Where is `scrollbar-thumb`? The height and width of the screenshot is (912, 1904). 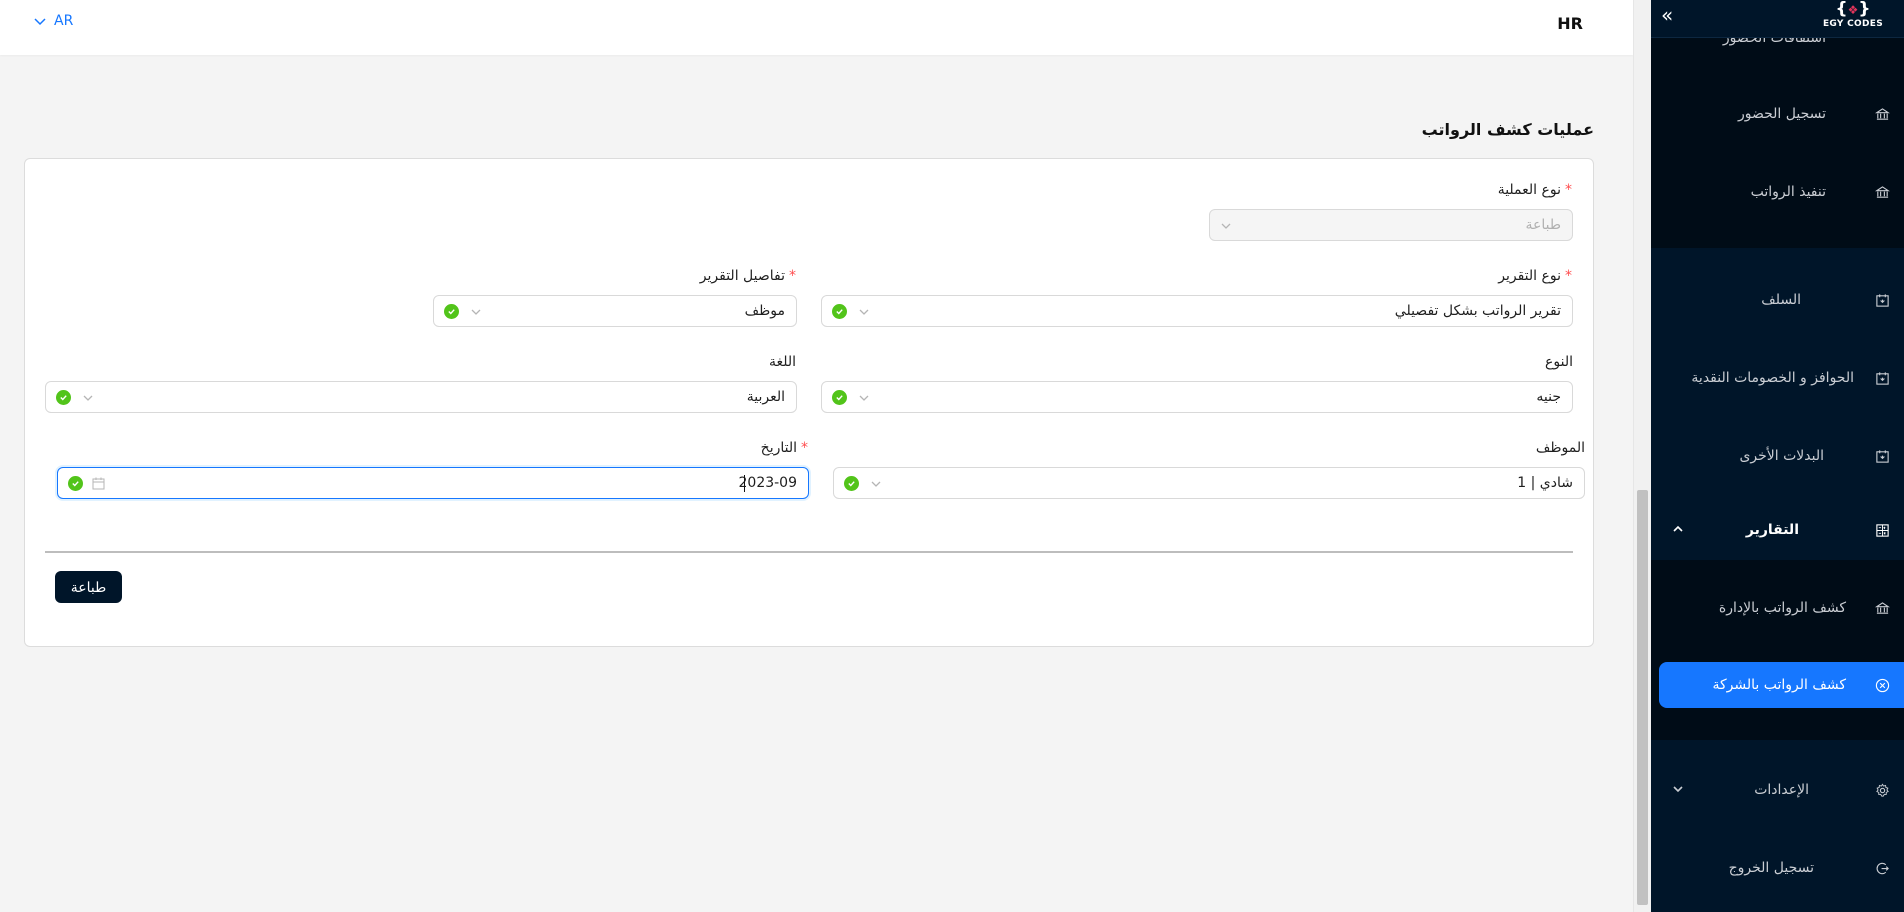 scrollbar-thumb is located at coordinates (1642, 697).